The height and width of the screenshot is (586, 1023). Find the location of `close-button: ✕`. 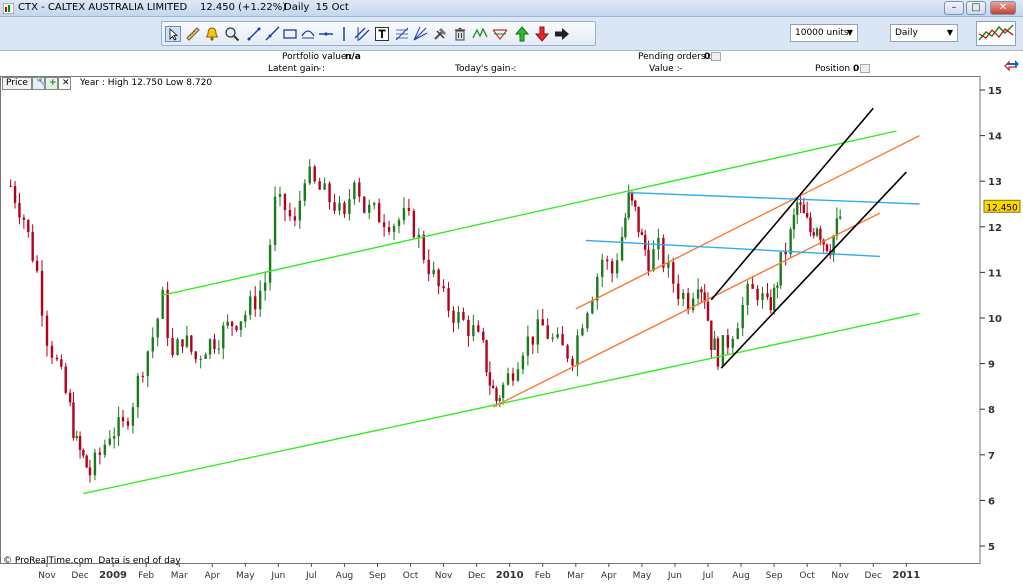

close-button: ✕ is located at coordinates (1003, 8).